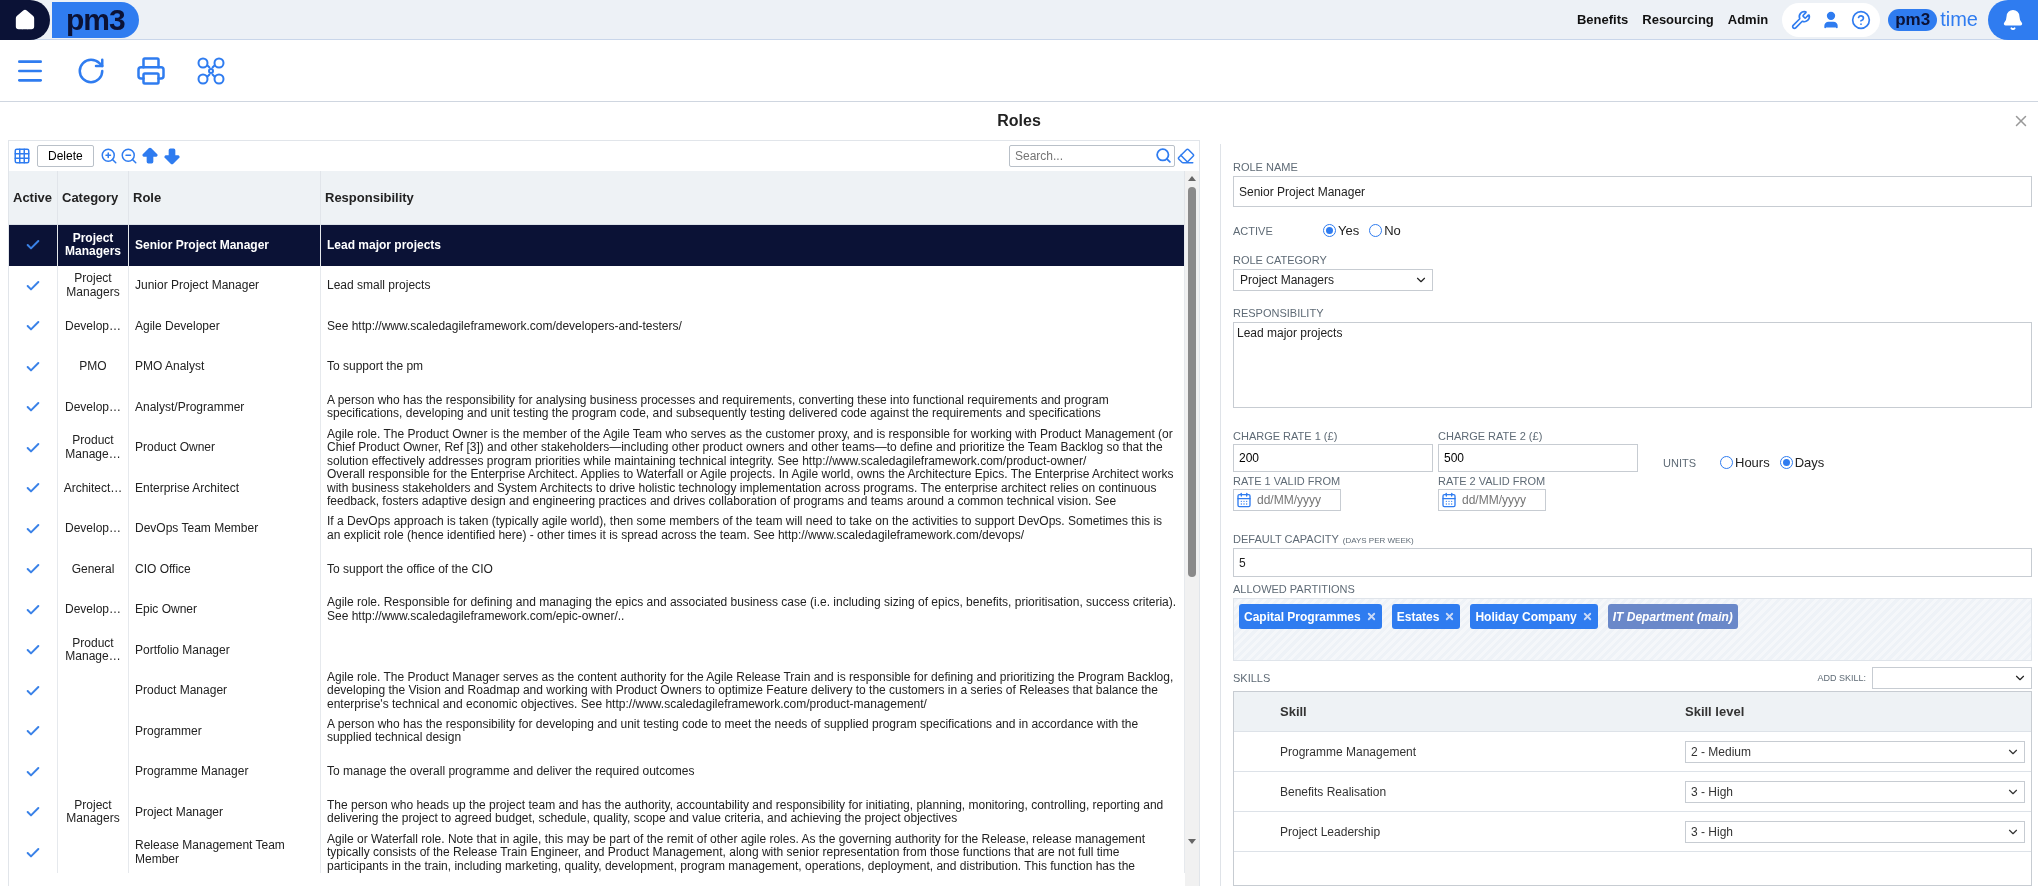 This screenshot has height=886, width=2038. Describe the element at coordinates (182, 650) in the screenshot. I see `role-text: Portfolio Manager` at that location.